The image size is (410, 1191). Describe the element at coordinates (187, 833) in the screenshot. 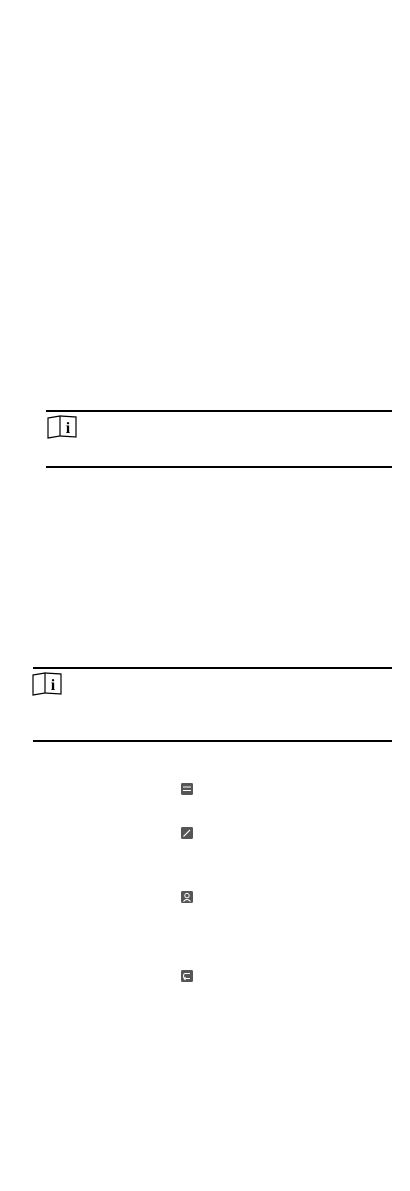

I see `edit-icon` at that location.